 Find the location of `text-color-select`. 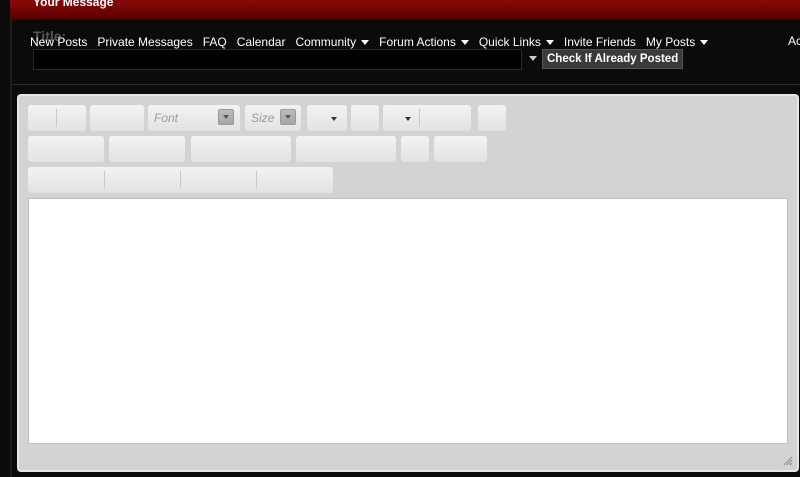

text-color-select is located at coordinates (327, 118).